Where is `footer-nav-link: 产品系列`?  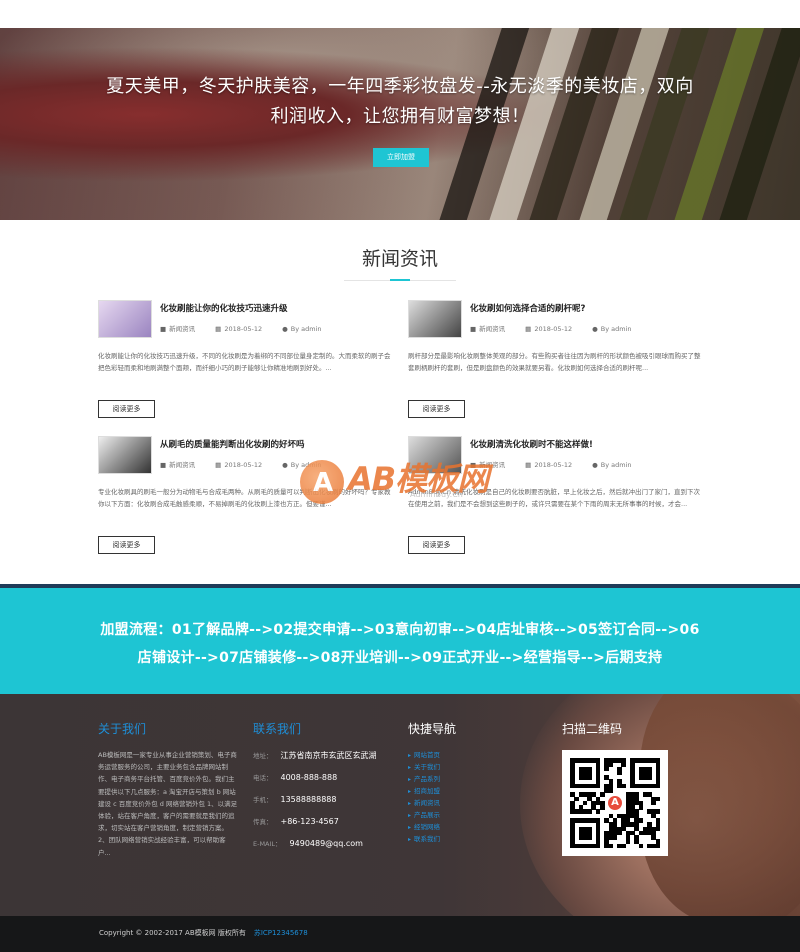 footer-nav-link: 产品系列 is located at coordinates (432, 779).